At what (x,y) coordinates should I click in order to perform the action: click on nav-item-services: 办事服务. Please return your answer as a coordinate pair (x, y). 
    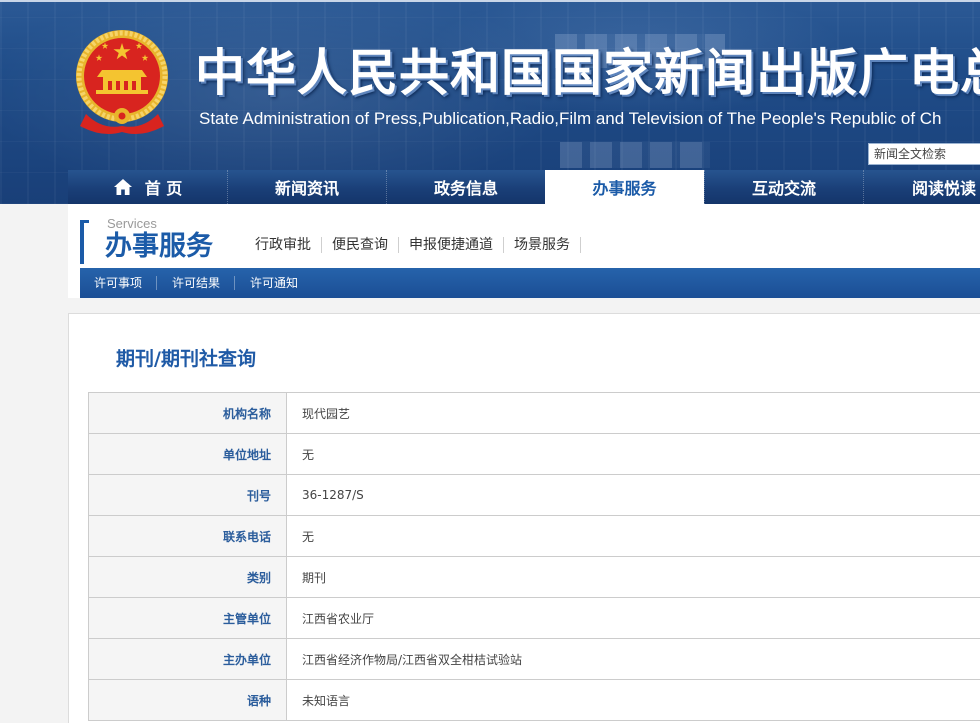
    Looking at the image, I should click on (624, 187).